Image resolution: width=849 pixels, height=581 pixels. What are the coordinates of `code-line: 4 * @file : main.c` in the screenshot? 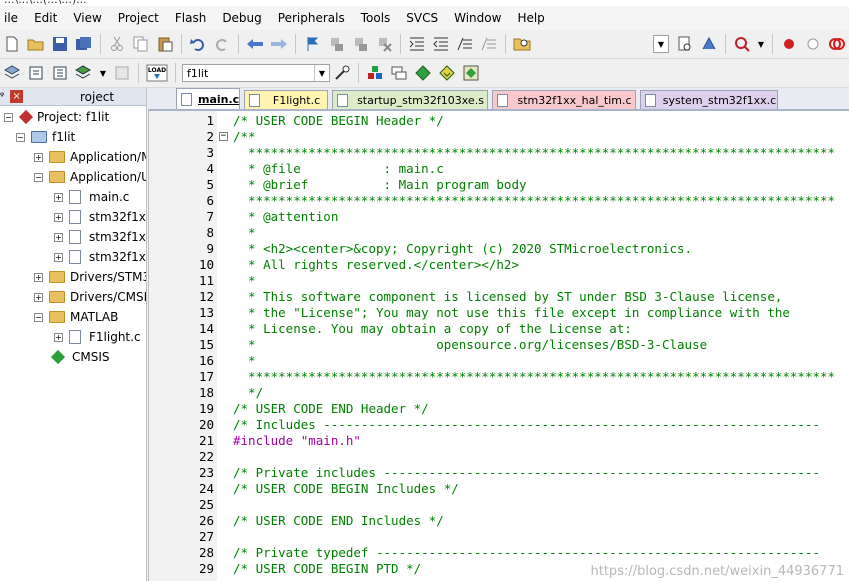 It's located at (499, 169).